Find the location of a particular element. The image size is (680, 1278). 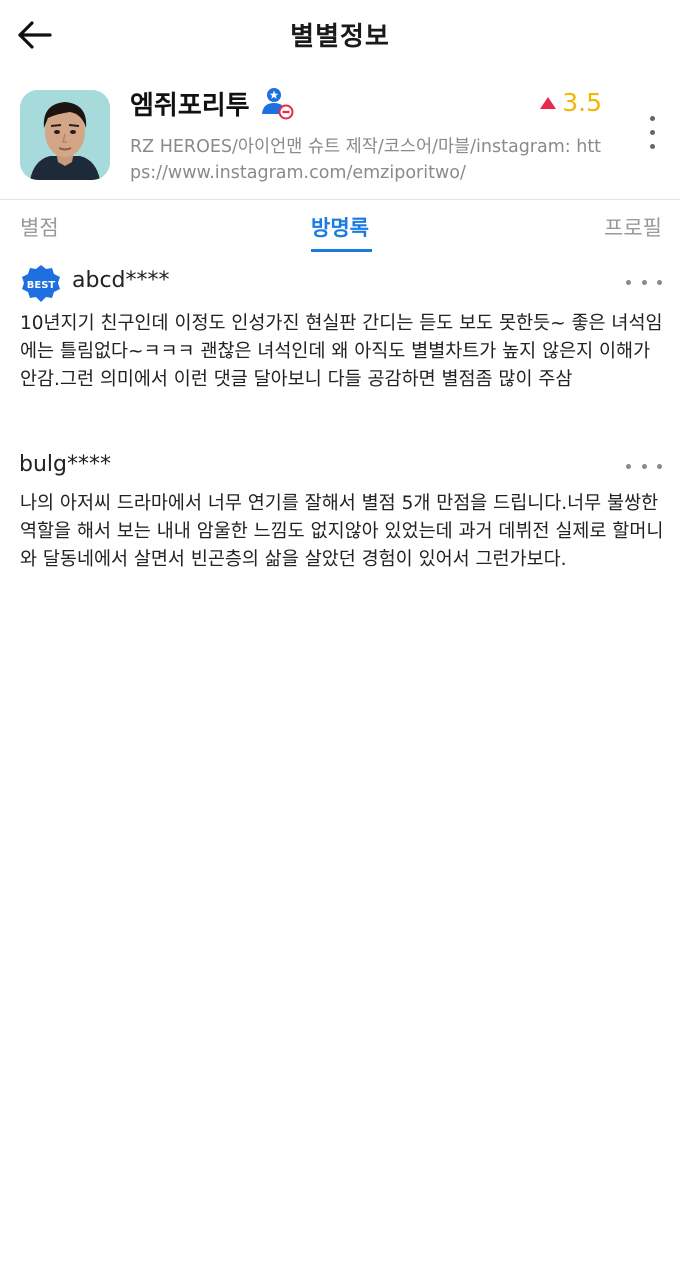

triangle-up-icon is located at coordinates (548, 102).